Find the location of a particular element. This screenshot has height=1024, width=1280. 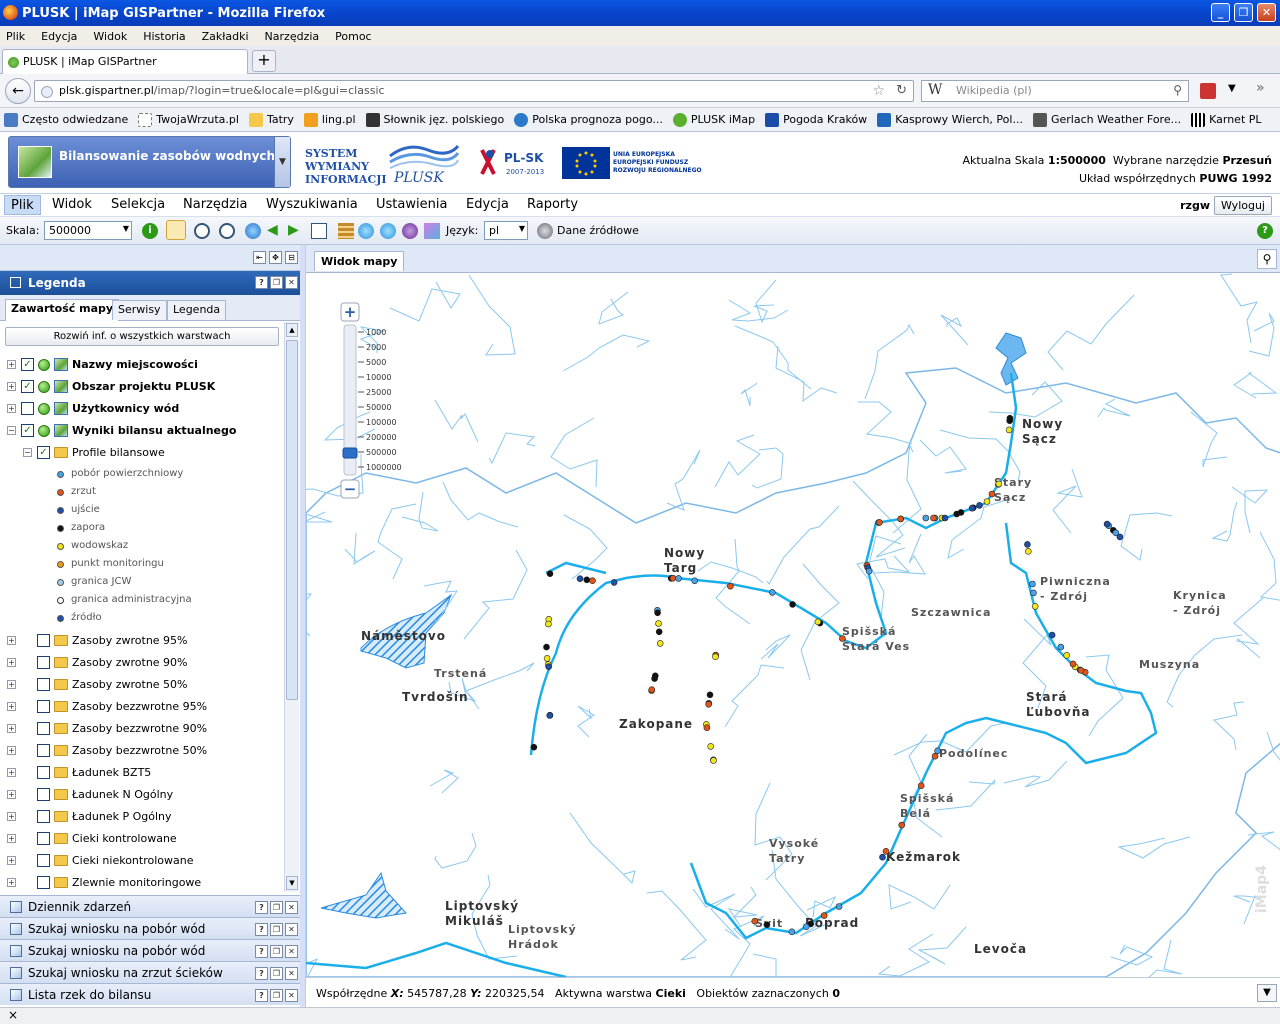

menu-plik: Plik is located at coordinates (15, 36).